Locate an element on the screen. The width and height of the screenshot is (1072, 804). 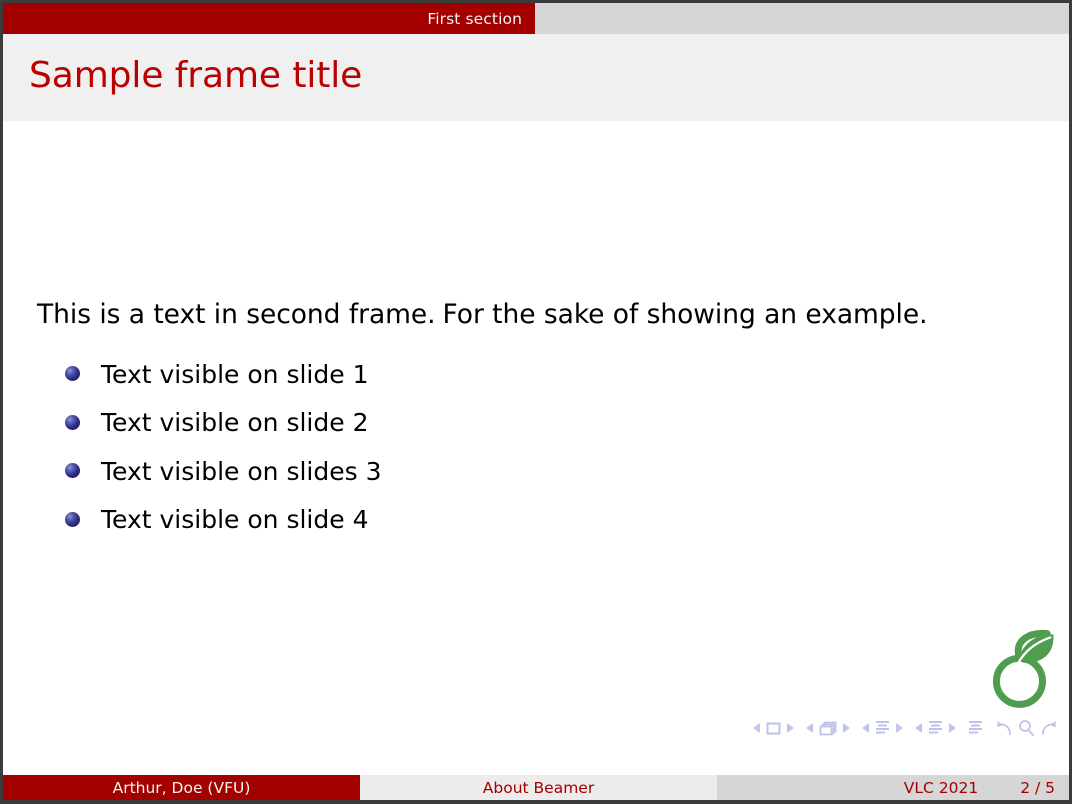
page-title: Sample frame title is located at coordinates (196, 75).